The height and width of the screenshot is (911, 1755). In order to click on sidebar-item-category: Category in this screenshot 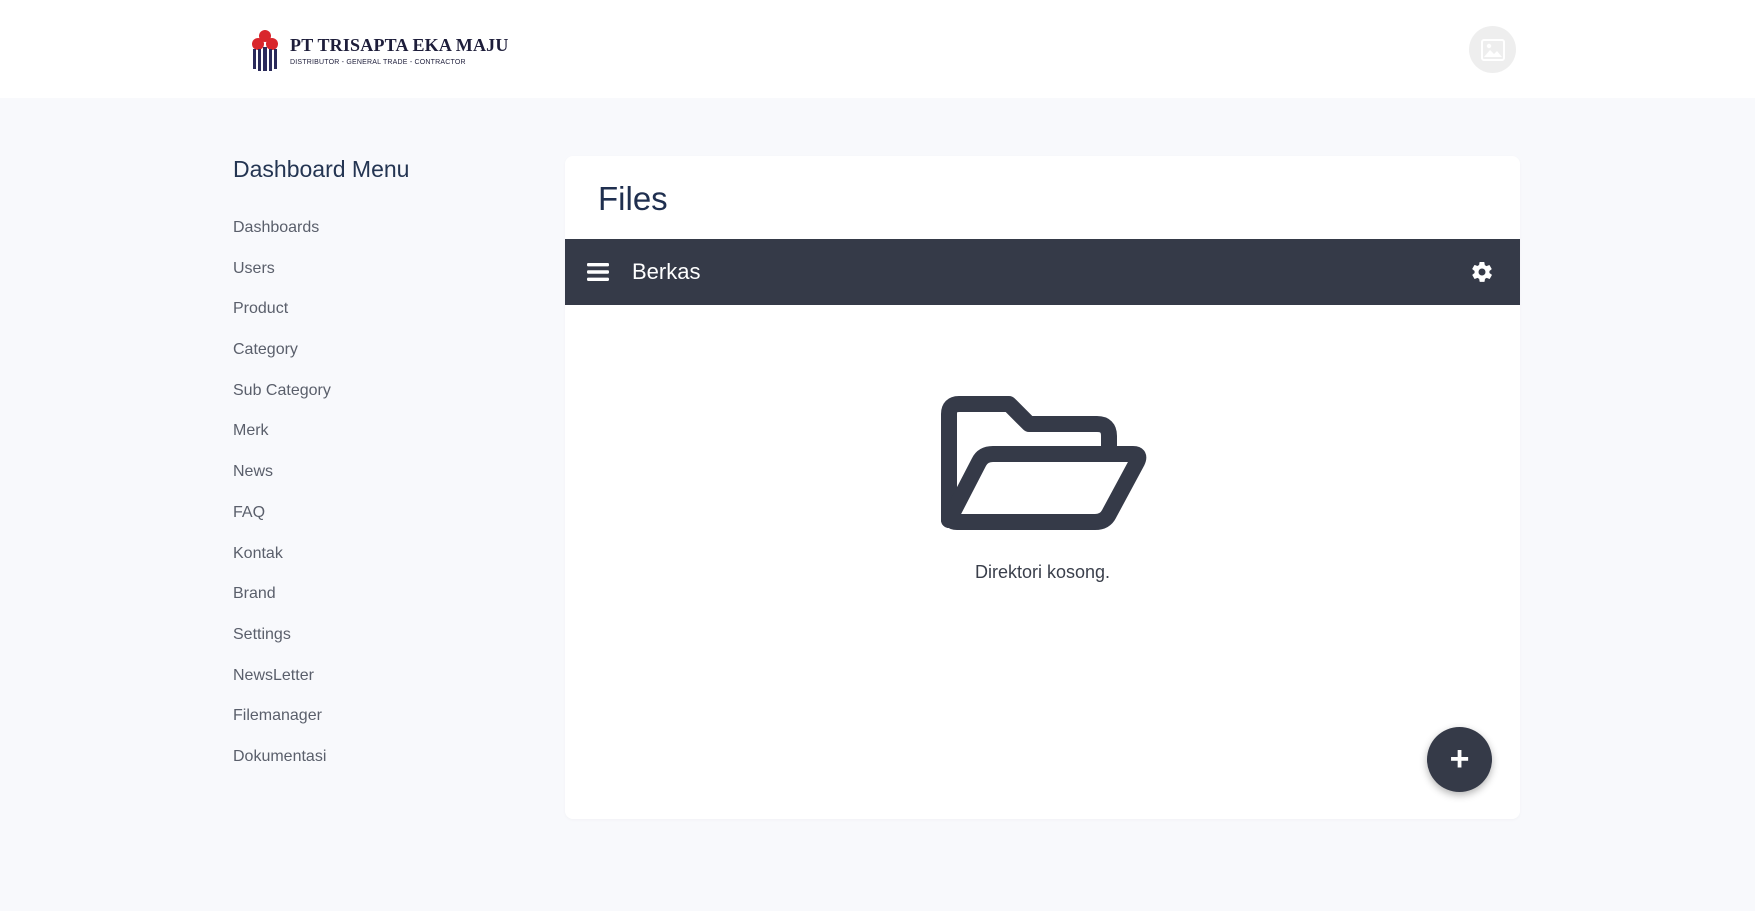, I will do `click(383, 350)`.